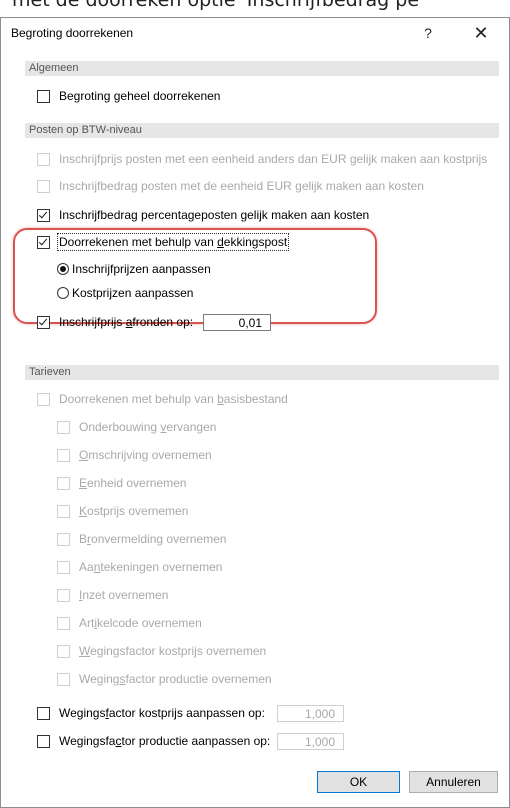 The width and height of the screenshot is (510, 808). What do you see at coordinates (63, 293) in the screenshot?
I see `radio-kostprijzen` at bounding box center [63, 293].